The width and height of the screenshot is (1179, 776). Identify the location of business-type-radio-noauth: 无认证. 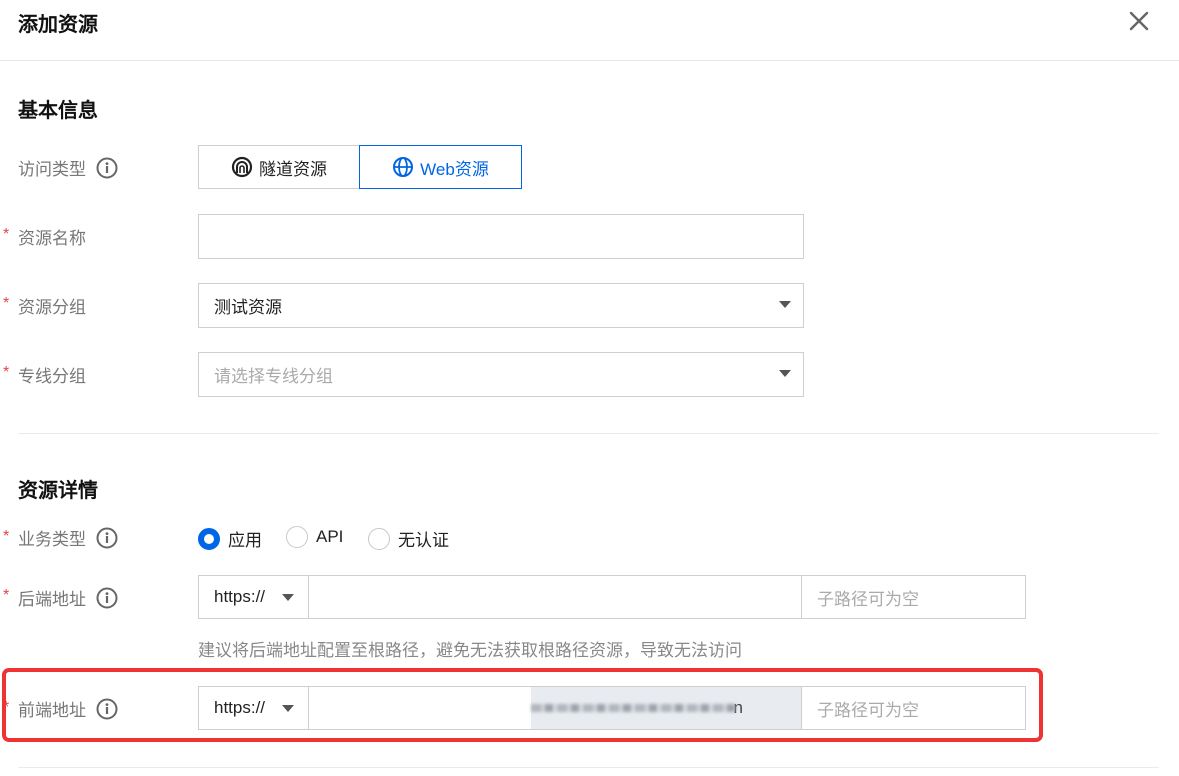
(408, 538).